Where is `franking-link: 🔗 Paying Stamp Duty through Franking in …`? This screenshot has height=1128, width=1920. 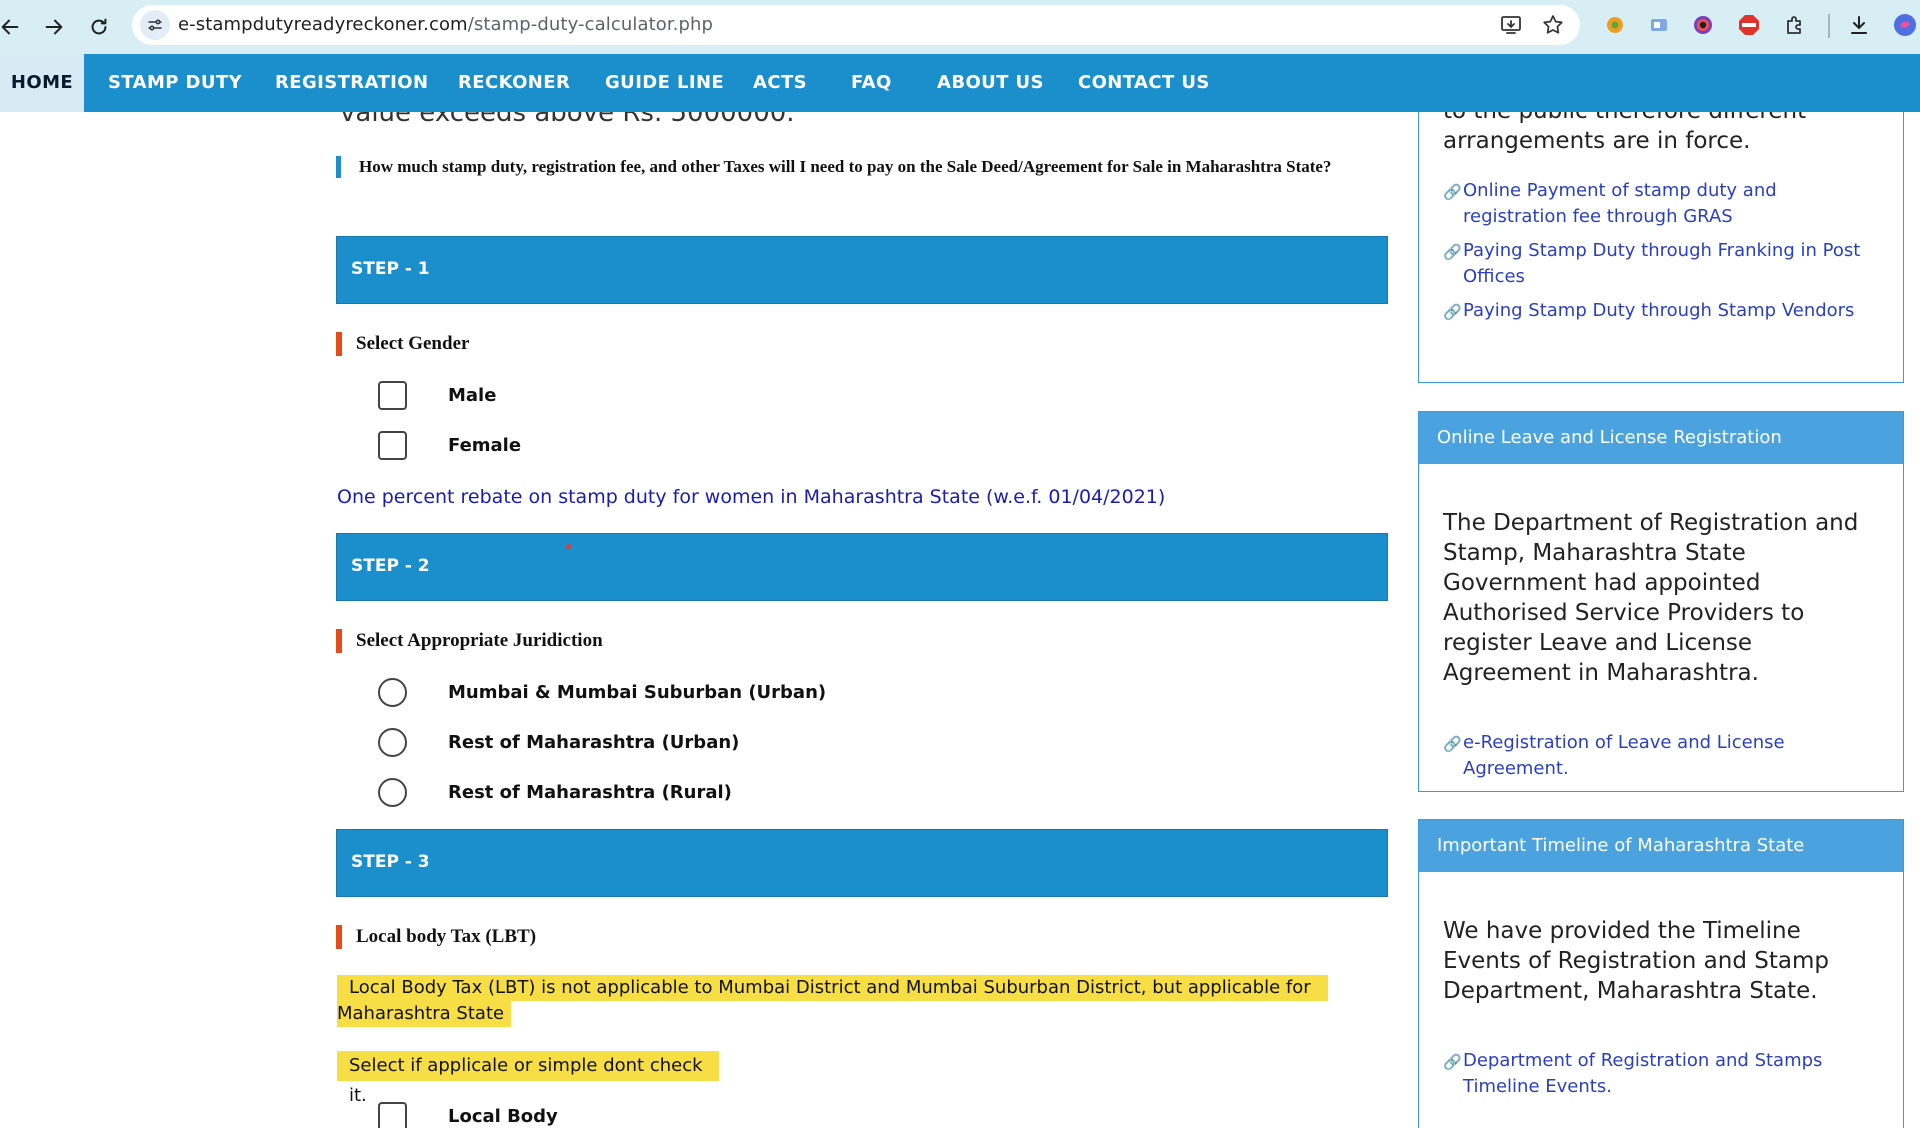 franking-link: 🔗 Paying Stamp Duty through Franking in … is located at coordinates (1661, 264).